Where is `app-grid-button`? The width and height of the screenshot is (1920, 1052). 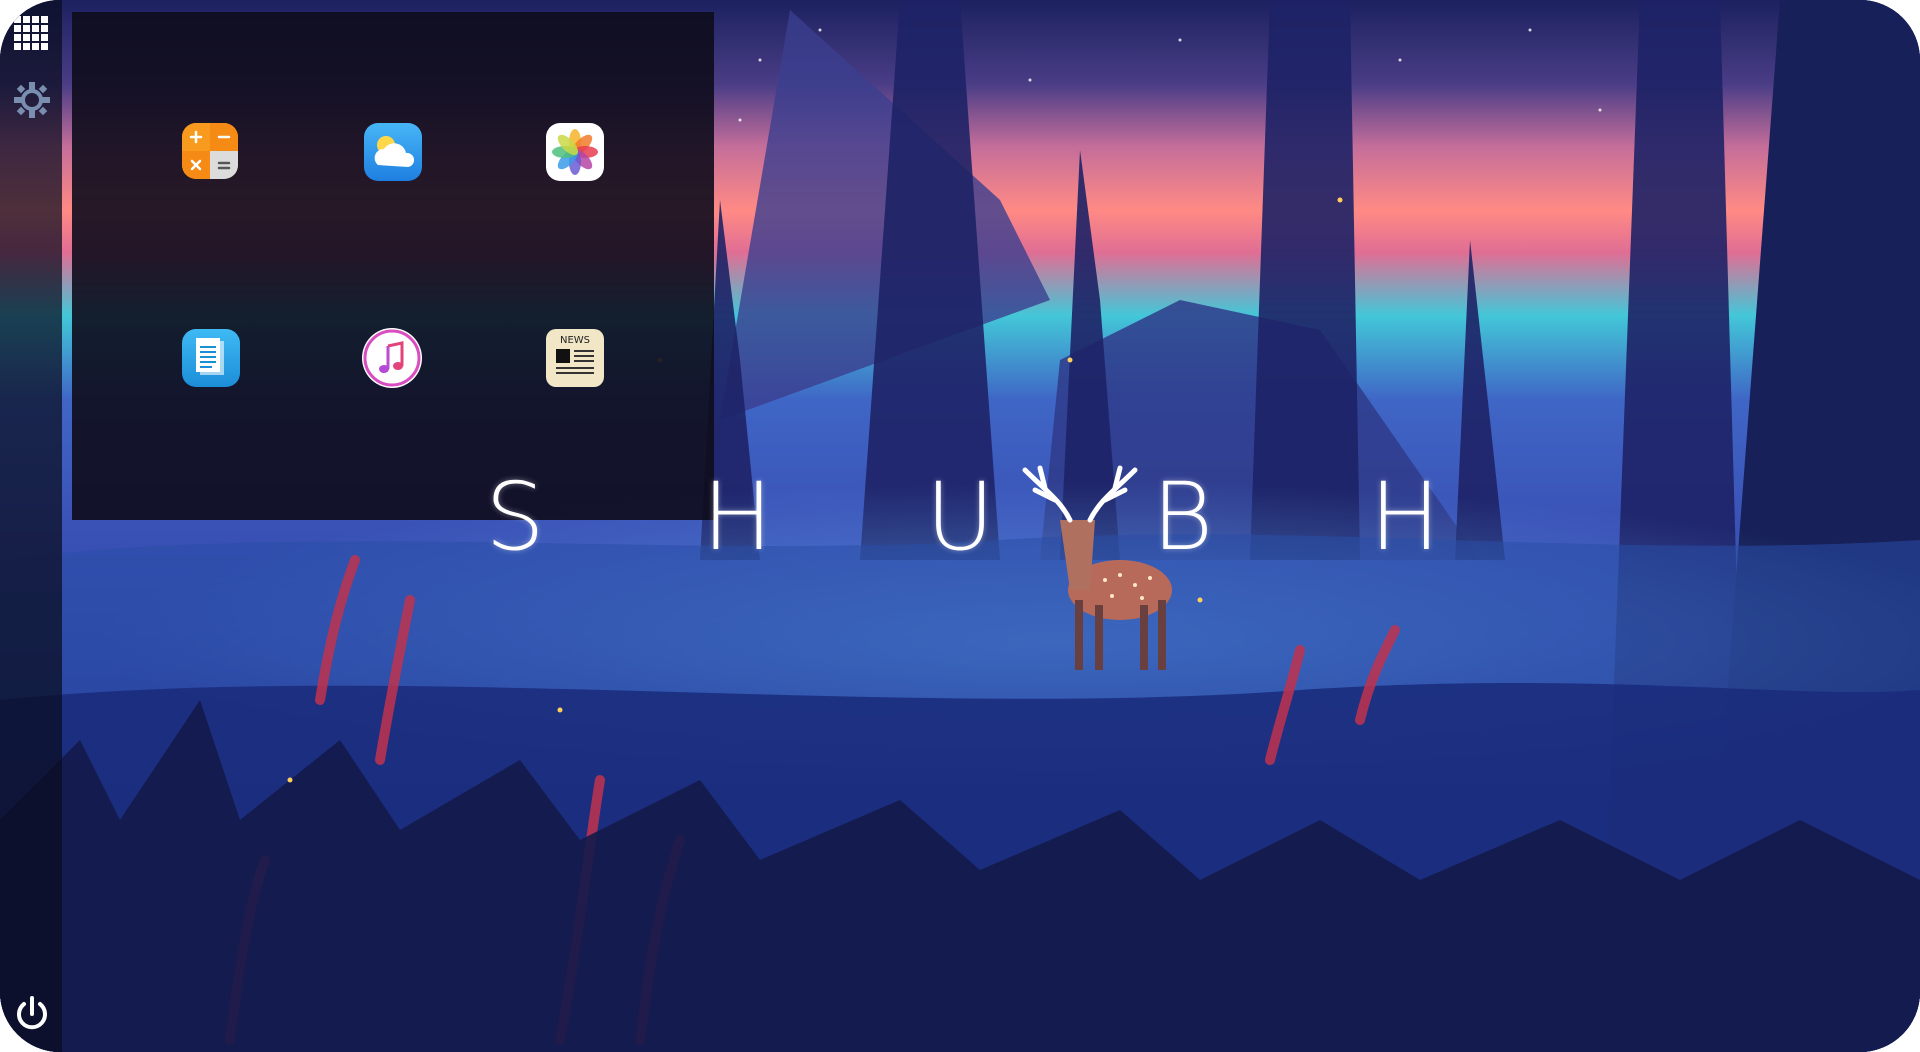 app-grid-button is located at coordinates (32, 34).